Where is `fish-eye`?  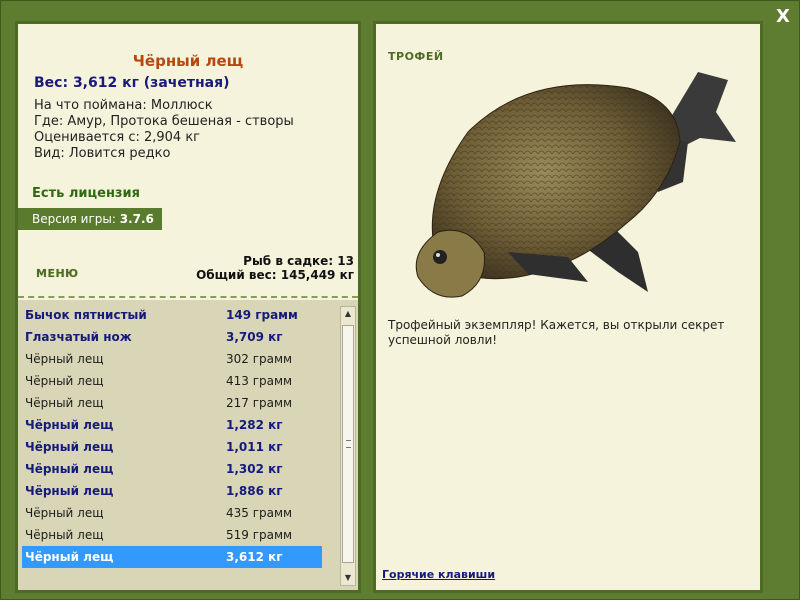
fish-eye is located at coordinates (440, 257).